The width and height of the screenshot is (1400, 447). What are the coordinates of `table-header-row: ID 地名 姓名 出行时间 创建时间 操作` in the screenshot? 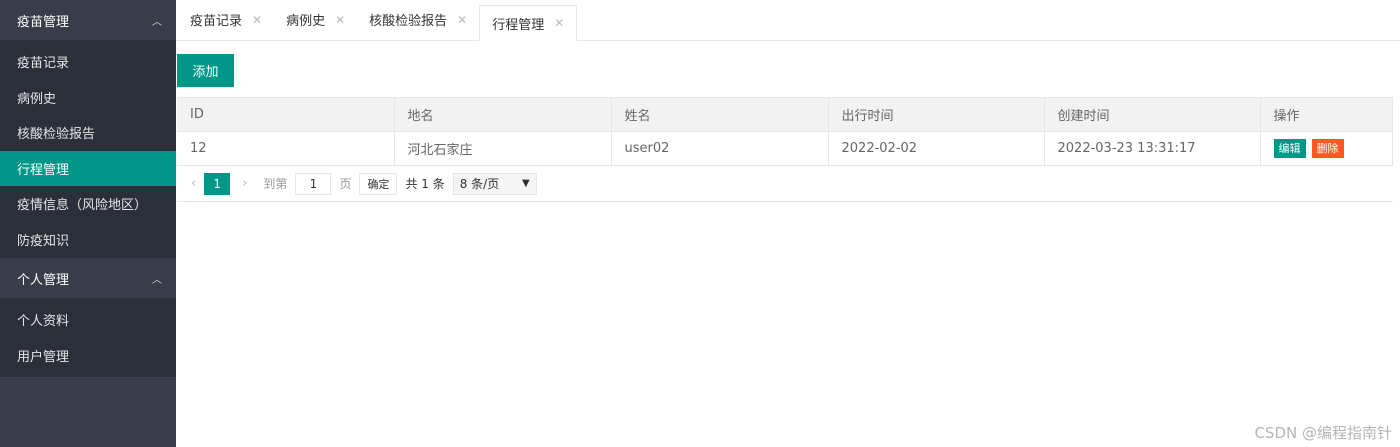 It's located at (785, 114).